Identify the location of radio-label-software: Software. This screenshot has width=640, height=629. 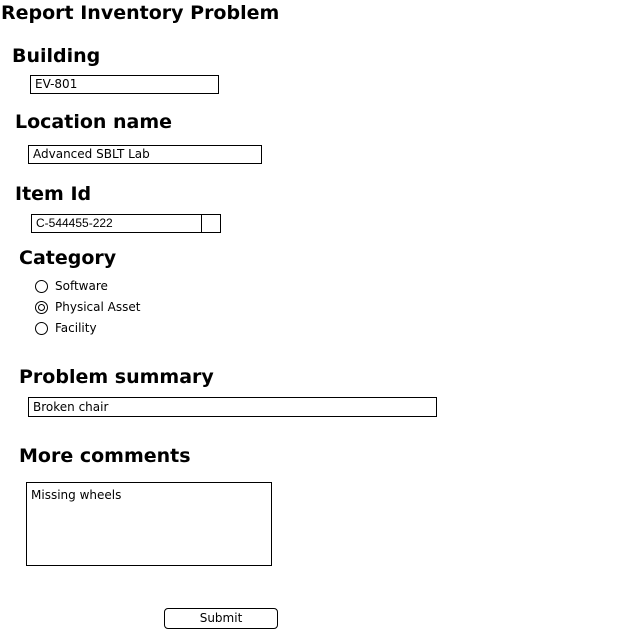
(81, 286).